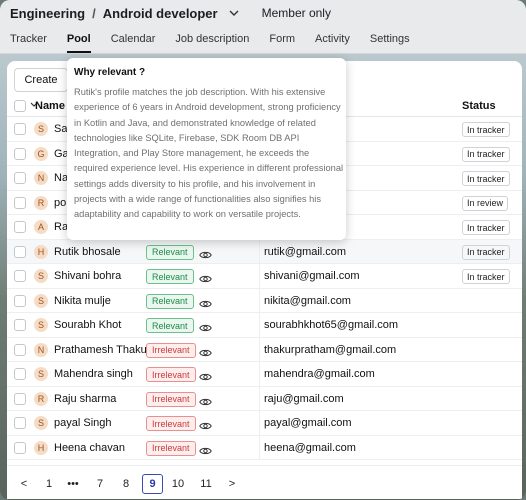 Image resolution: width=526 pixels, height=500 pixels. I want to click on candidate-name: Nikita mulje, so click(82, 301).